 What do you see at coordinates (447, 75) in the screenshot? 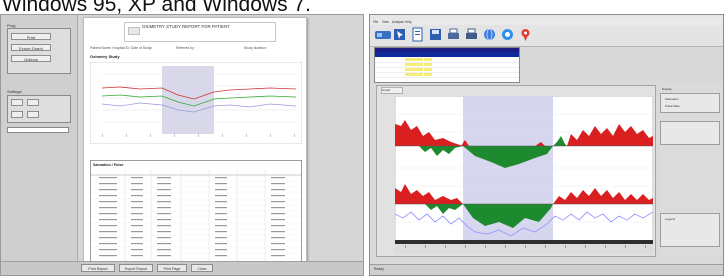
I see `table-row` at bounding box center [447, 75].